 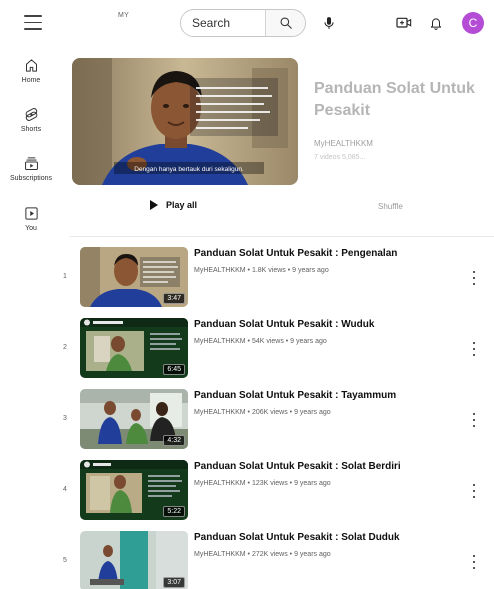 I want to click on playlist-channel: MyHEALTHKKM, so click(x=343, y=143).